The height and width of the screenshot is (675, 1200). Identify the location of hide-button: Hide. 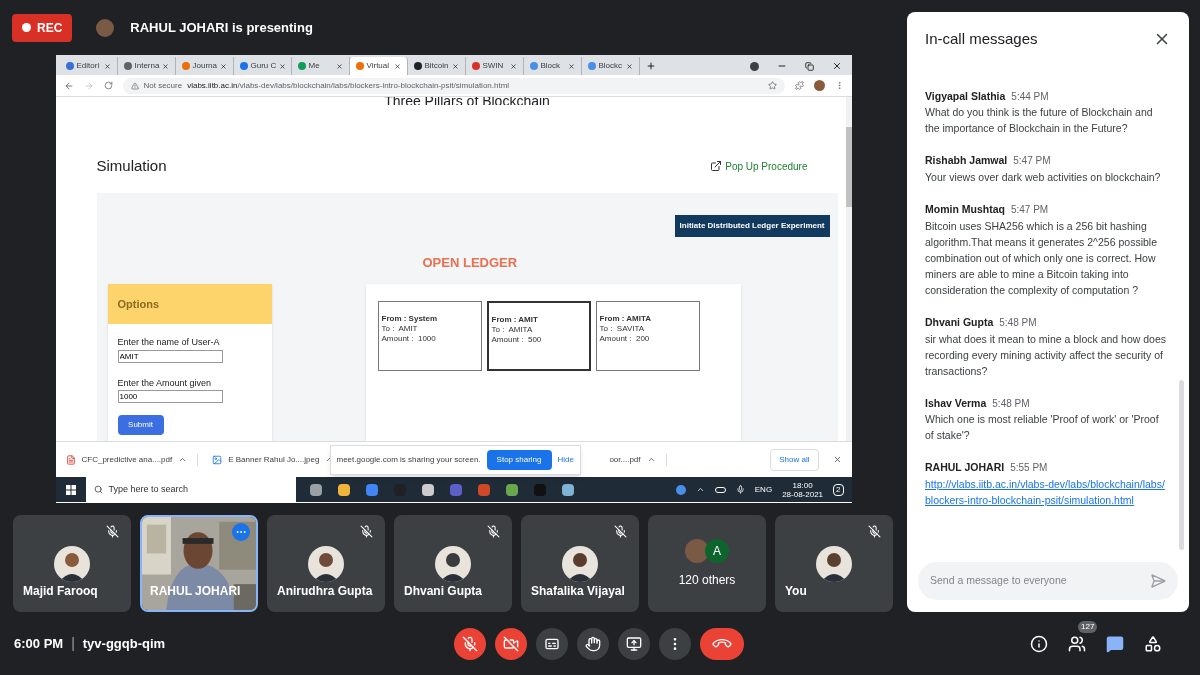
(565, 460).